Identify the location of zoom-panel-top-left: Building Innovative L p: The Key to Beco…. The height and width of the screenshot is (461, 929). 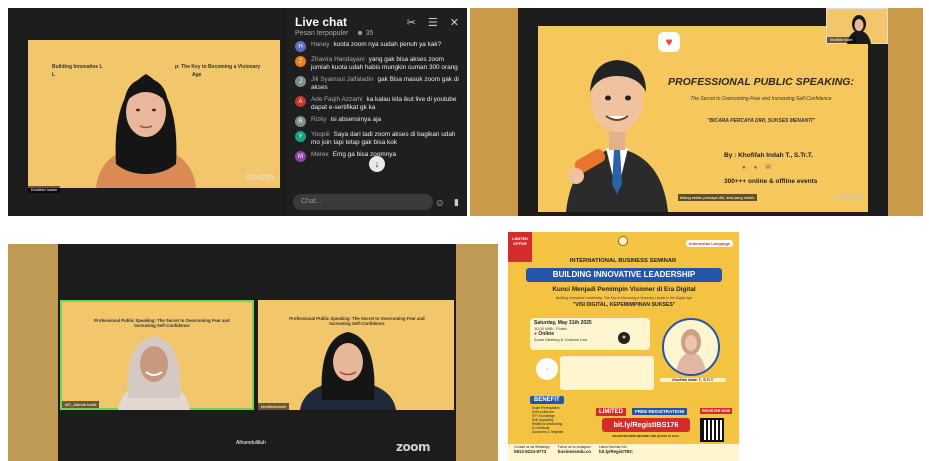
(147, 112).